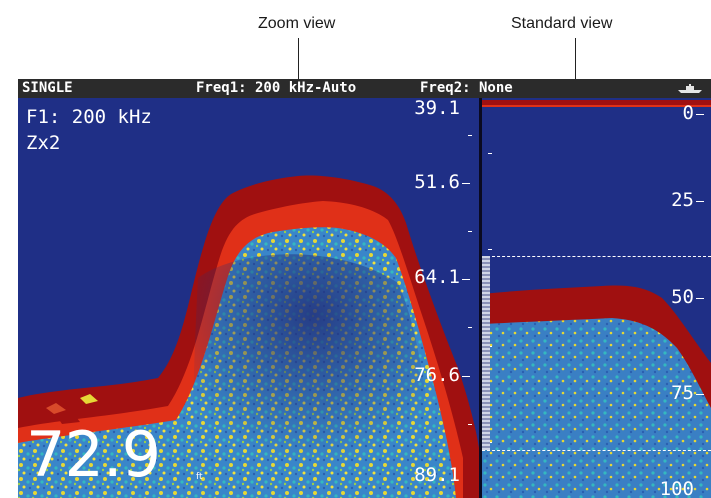  I want to click on zoom-scale-76: 76.6, so click(437, 375).